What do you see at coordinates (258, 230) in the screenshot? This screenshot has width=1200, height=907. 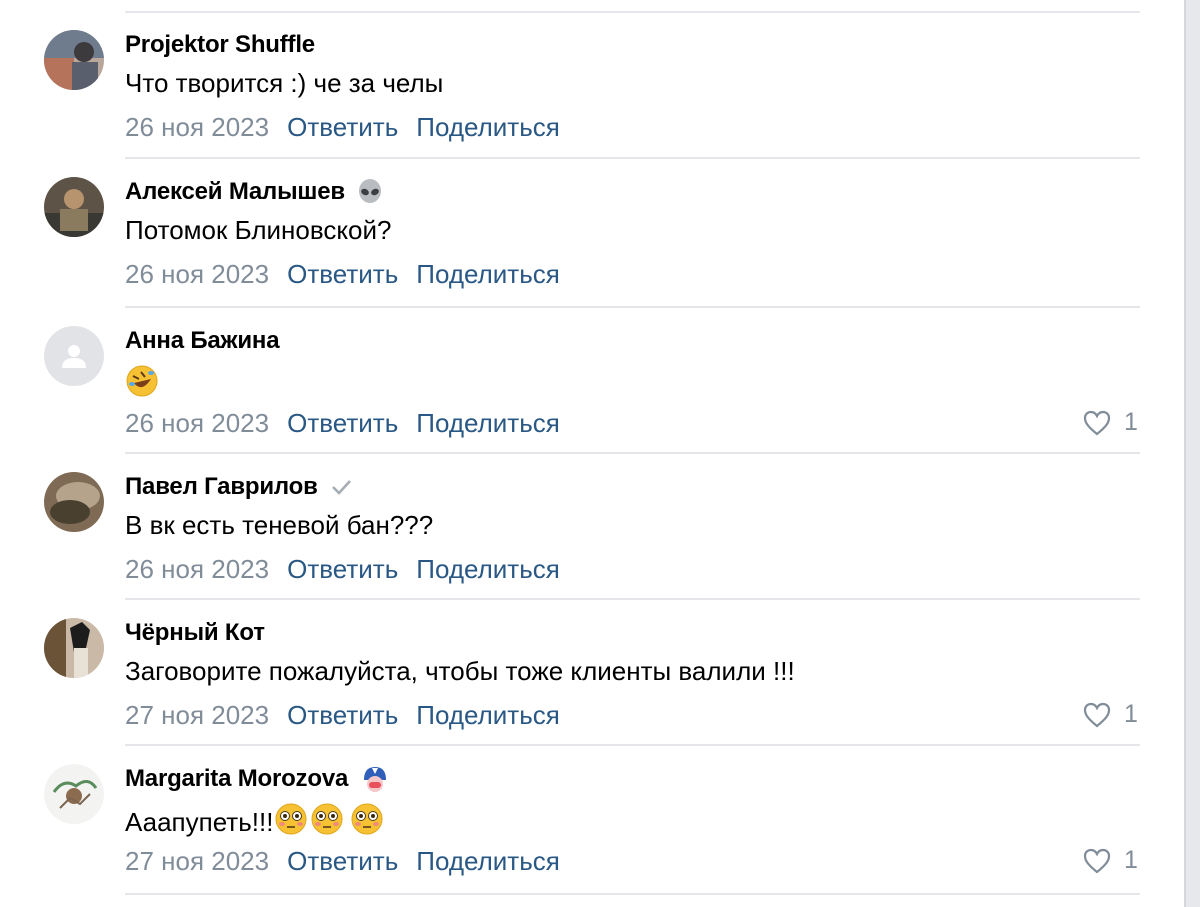 I see `comment-text: Потомок Блиновской?` at bounding box center [258, 230].